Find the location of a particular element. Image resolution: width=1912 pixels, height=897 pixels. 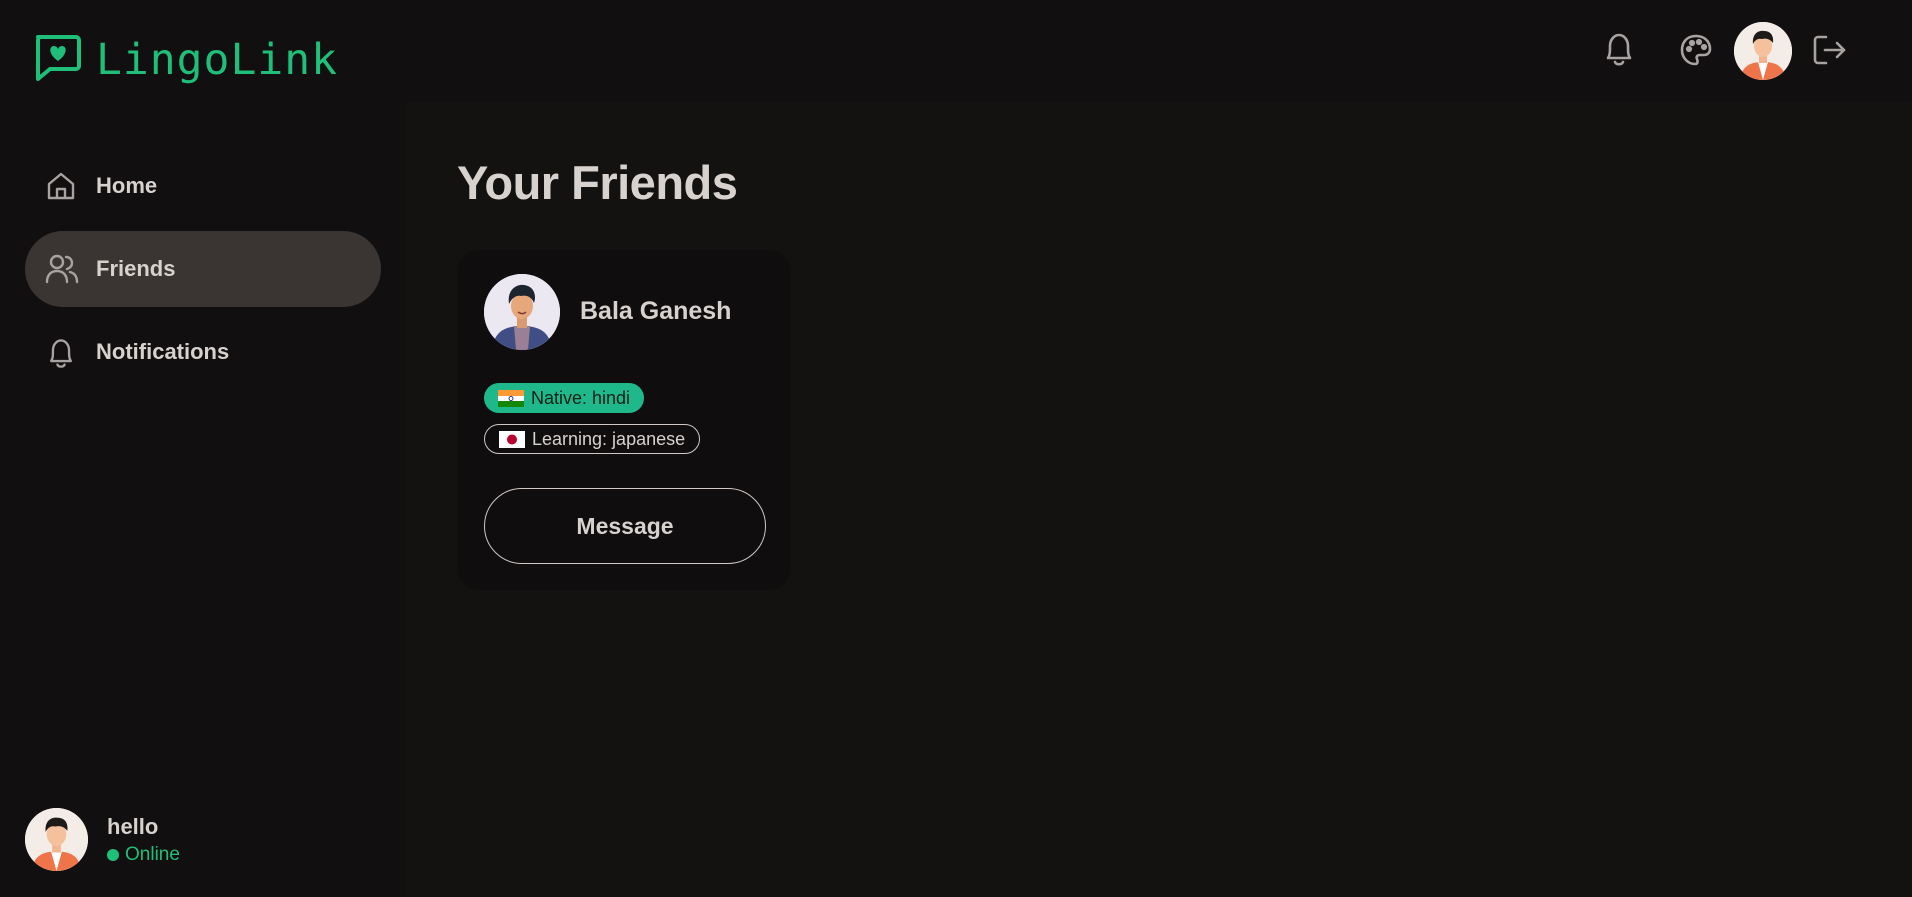

sidebar-item-friends: Friends is located at coordinates (203, 269).